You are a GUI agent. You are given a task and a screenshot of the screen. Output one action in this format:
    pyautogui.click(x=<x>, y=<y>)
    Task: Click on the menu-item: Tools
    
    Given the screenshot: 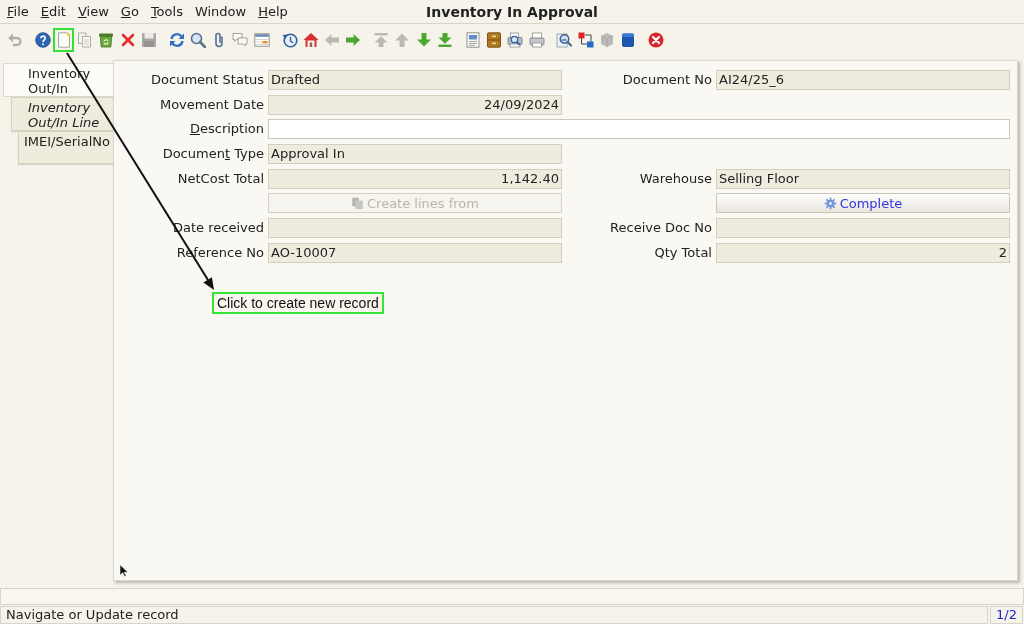 What is the action you would take?
    pyautogui.click(x=166, y=11)
    